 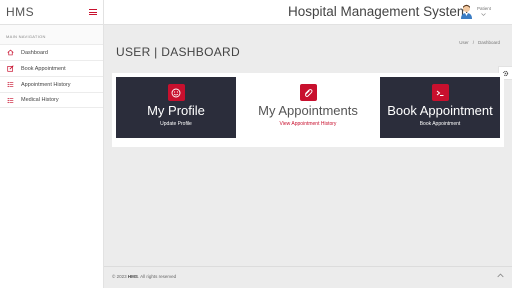 What do you see at coordinates (10, 69) in the screenshot?
I see `edit-icon` at bounding box center [10, 69].